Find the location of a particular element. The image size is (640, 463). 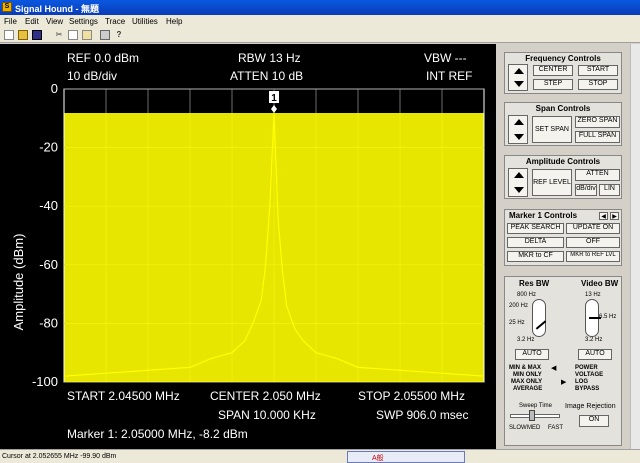

menu-file: File is located at coordinates (10, 21).